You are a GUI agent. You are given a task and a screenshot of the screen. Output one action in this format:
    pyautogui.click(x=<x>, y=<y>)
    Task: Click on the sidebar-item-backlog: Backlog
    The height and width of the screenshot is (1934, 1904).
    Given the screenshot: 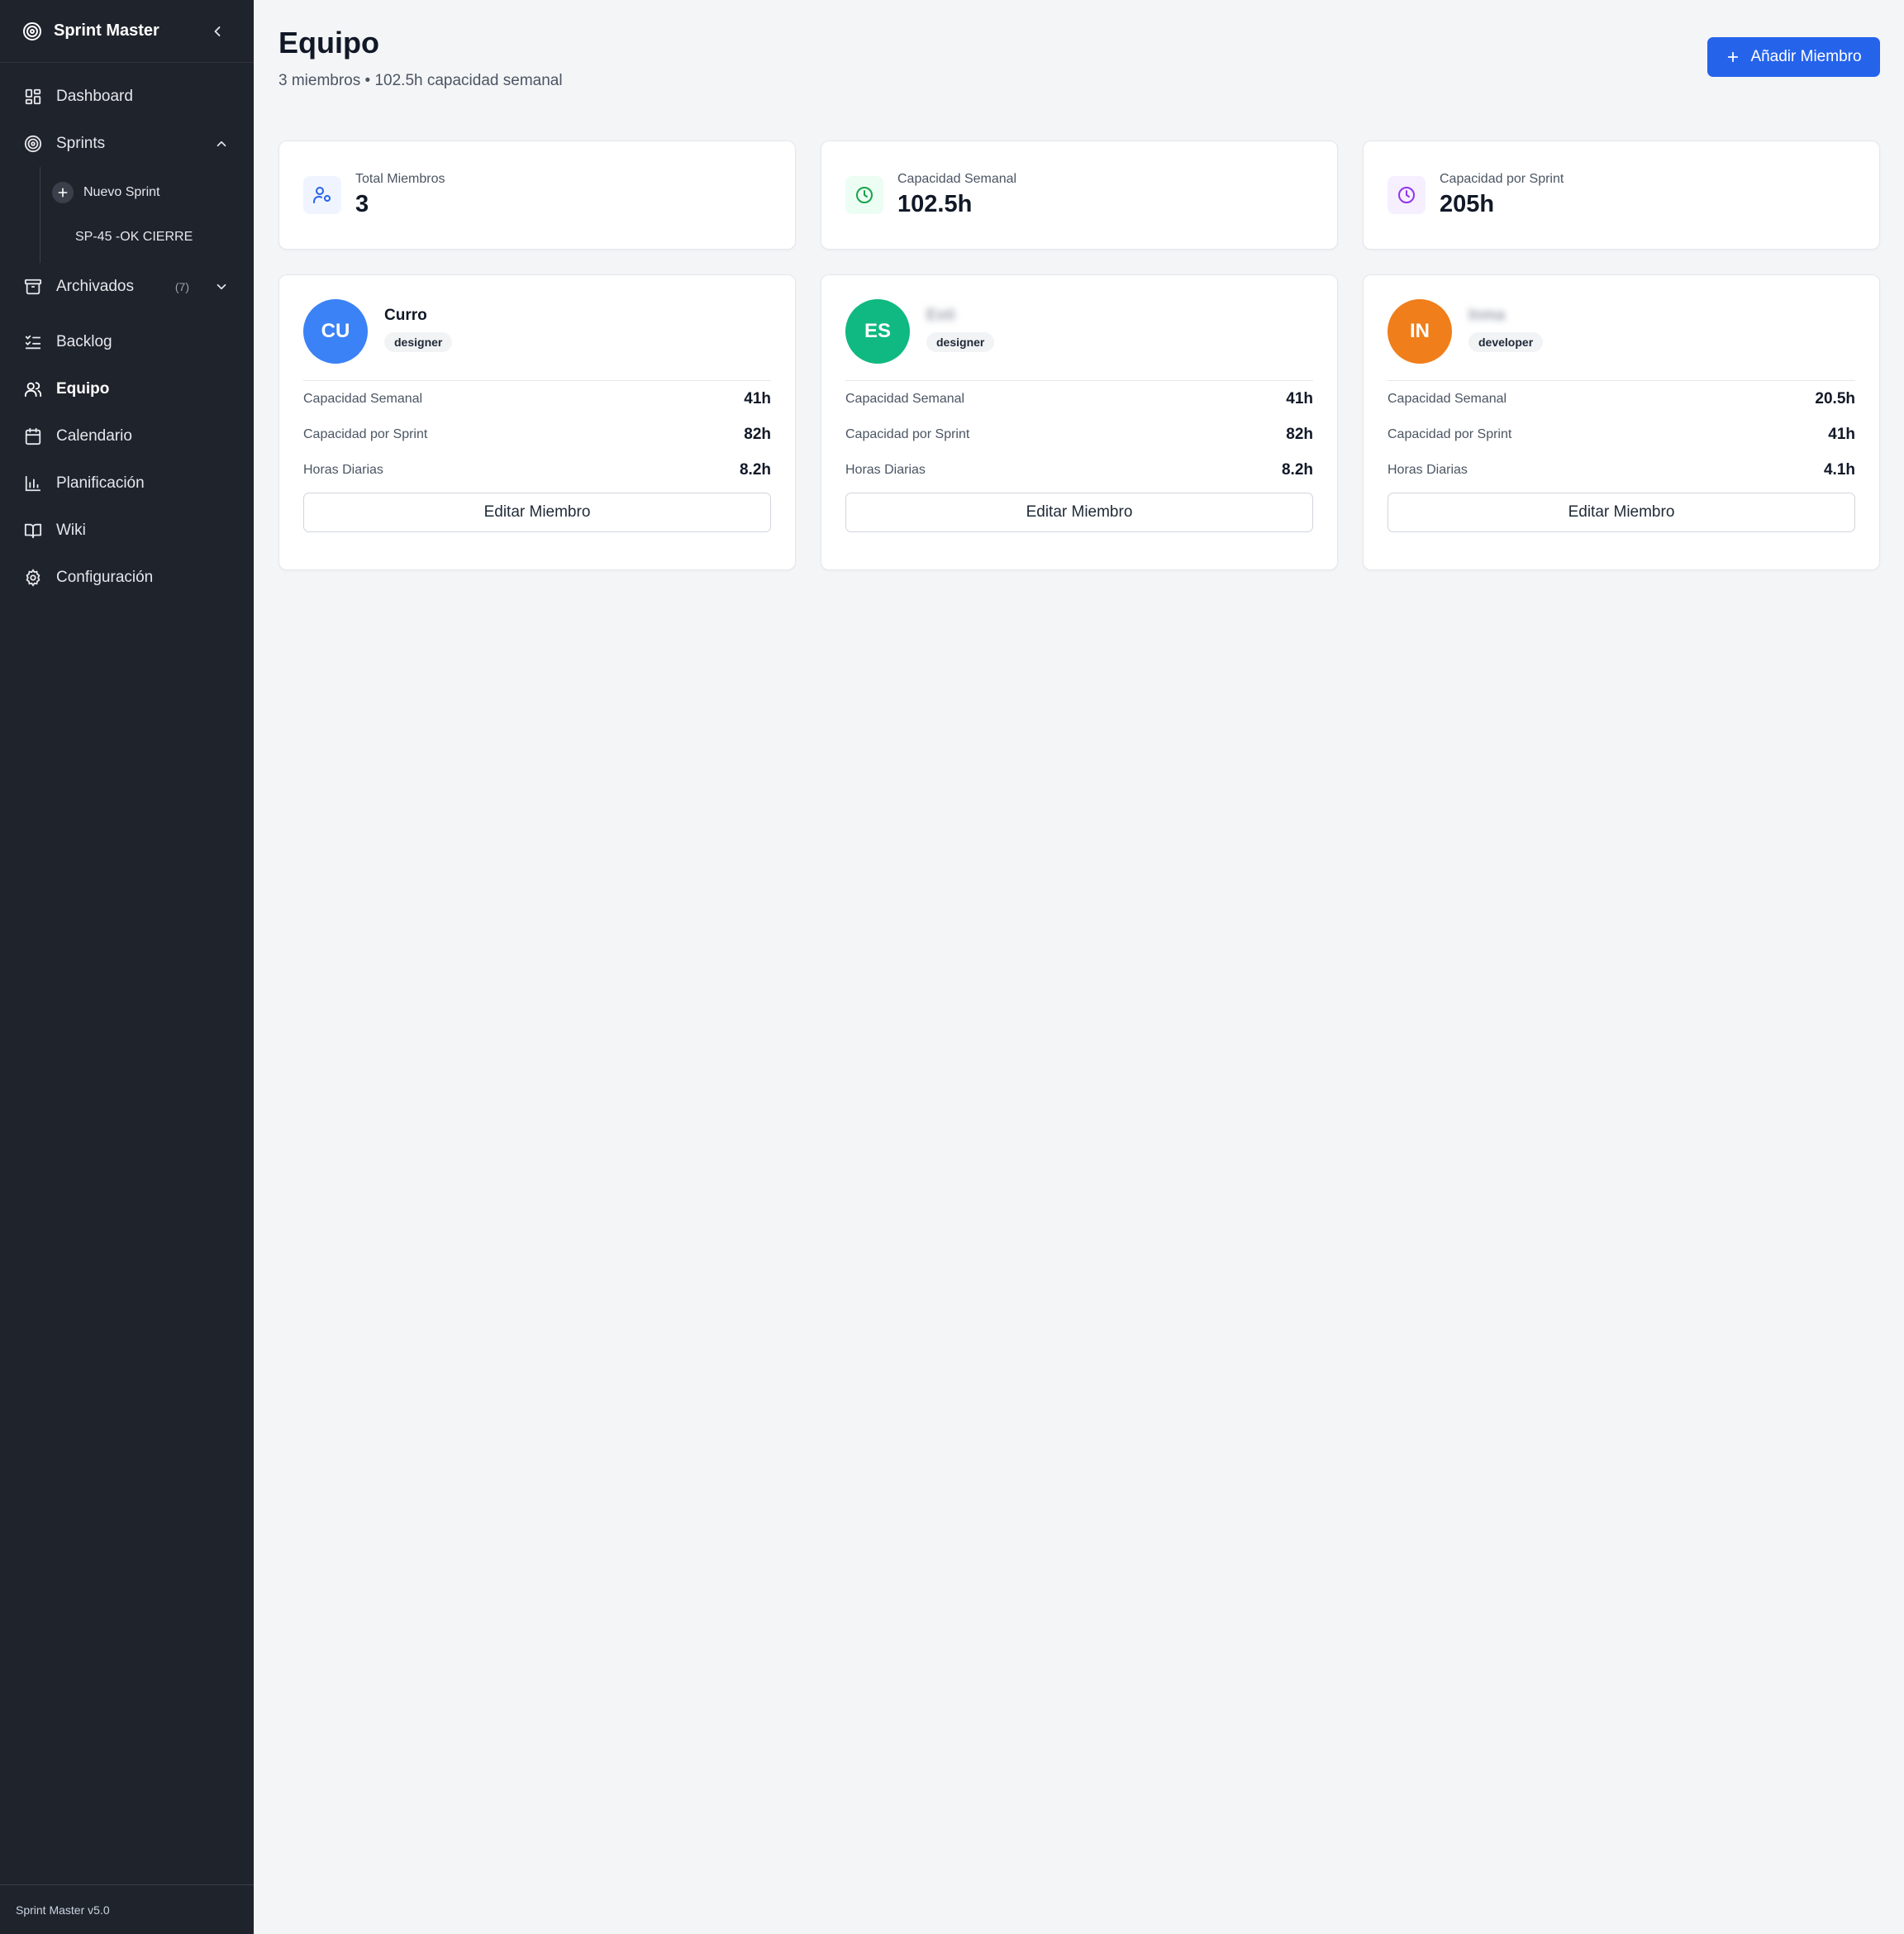 What is the action you would take?
    pyautogui.click(x=127, y=341)
    